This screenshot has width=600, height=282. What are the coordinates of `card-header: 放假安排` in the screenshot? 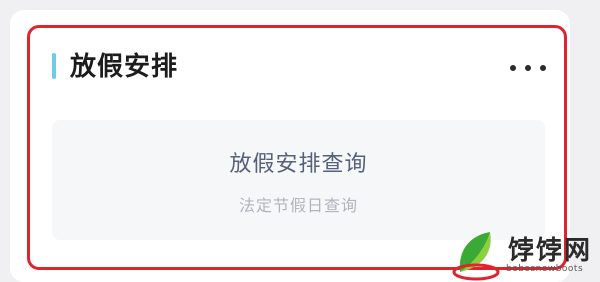 It's located at (302, 67).